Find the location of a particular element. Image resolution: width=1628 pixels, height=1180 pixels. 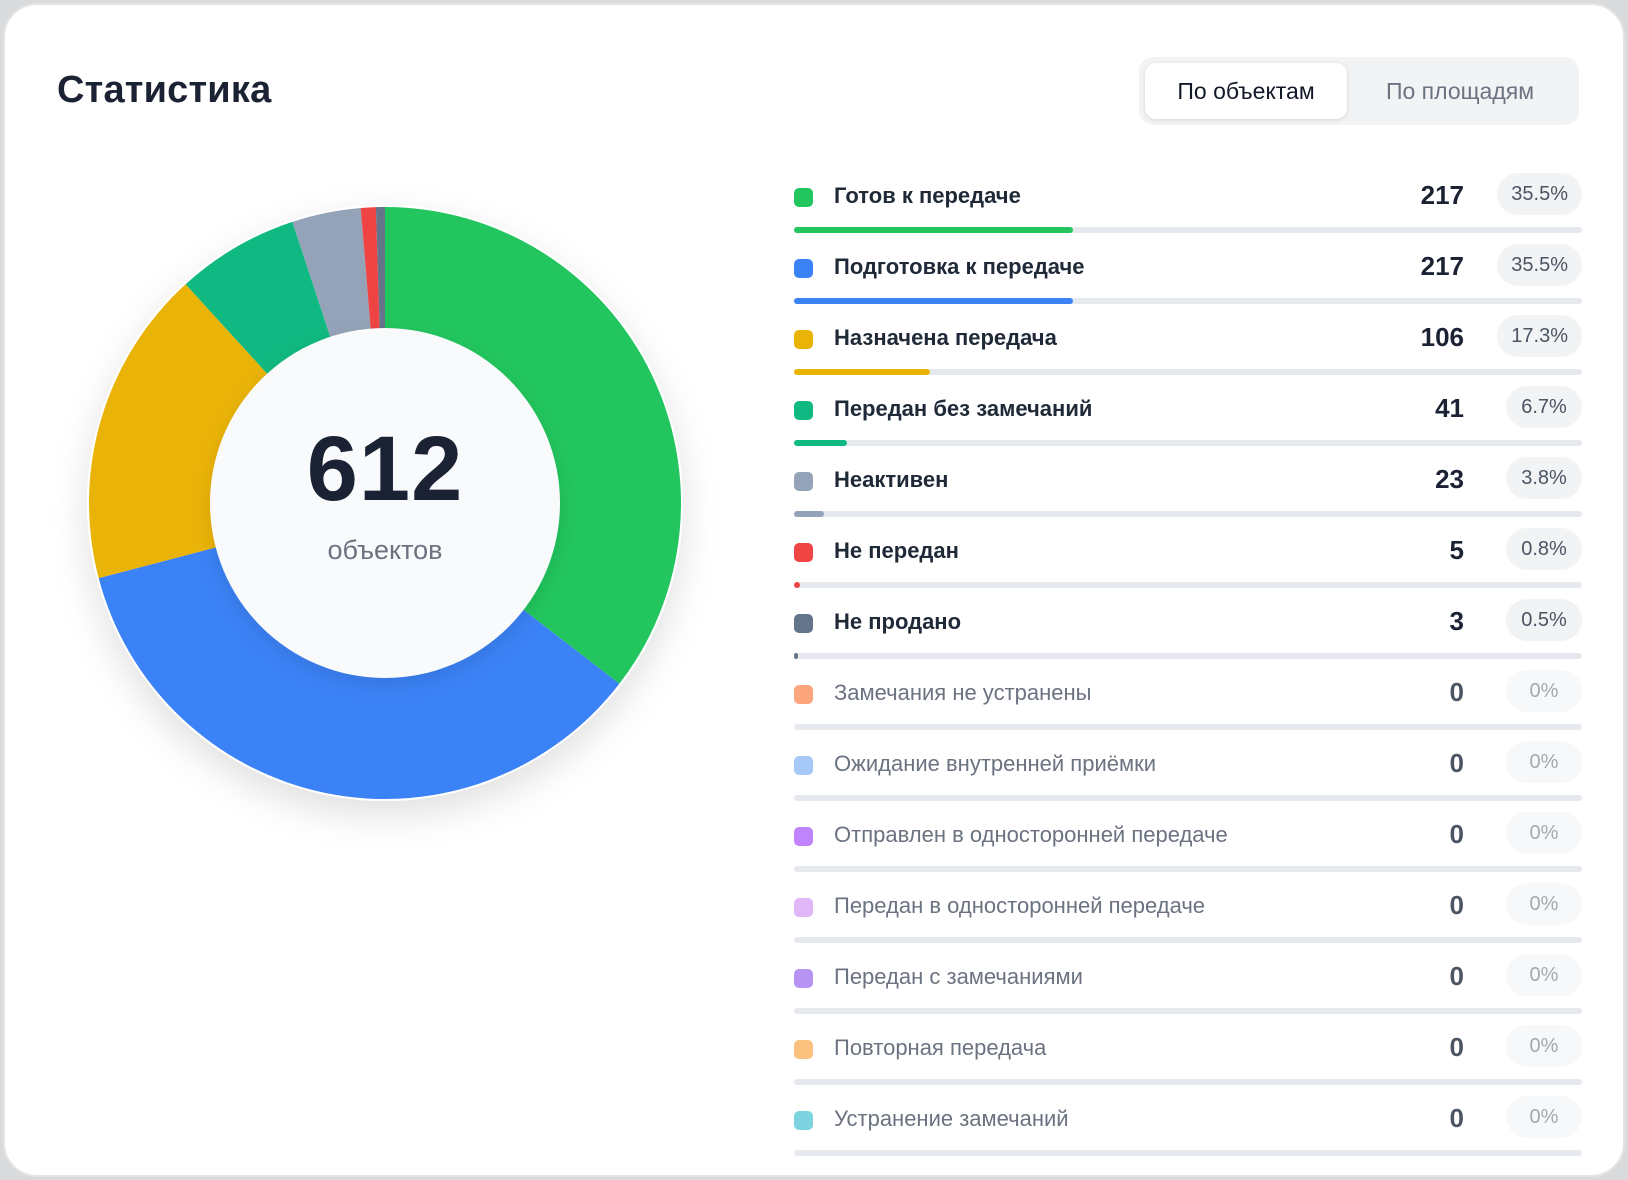

view-toggle: По объектам По площадям is located at coordinates (1359, 91).